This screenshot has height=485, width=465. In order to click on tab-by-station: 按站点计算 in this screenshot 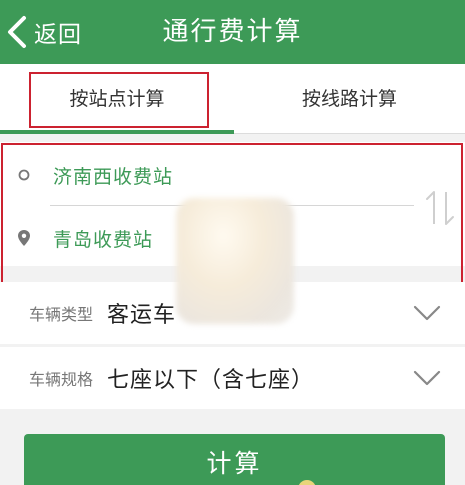, I will do `click(117, 99)`.